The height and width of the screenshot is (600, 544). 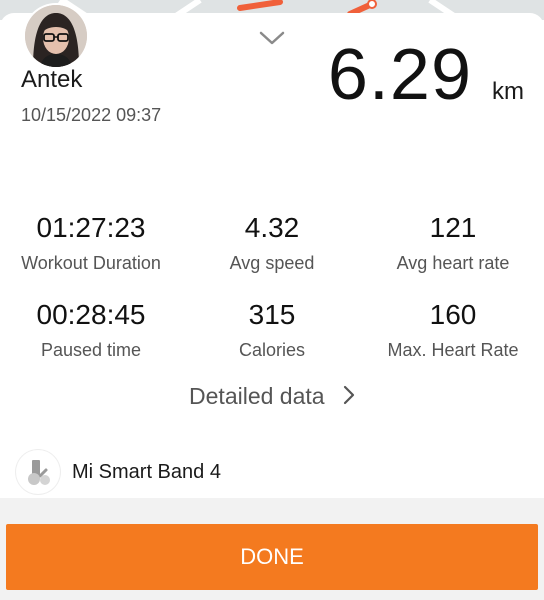 What do you see at coordinates (453, 263) in the screenshot?
I see `stat-label: Avg heart rate` at bounding box center [453, 263].